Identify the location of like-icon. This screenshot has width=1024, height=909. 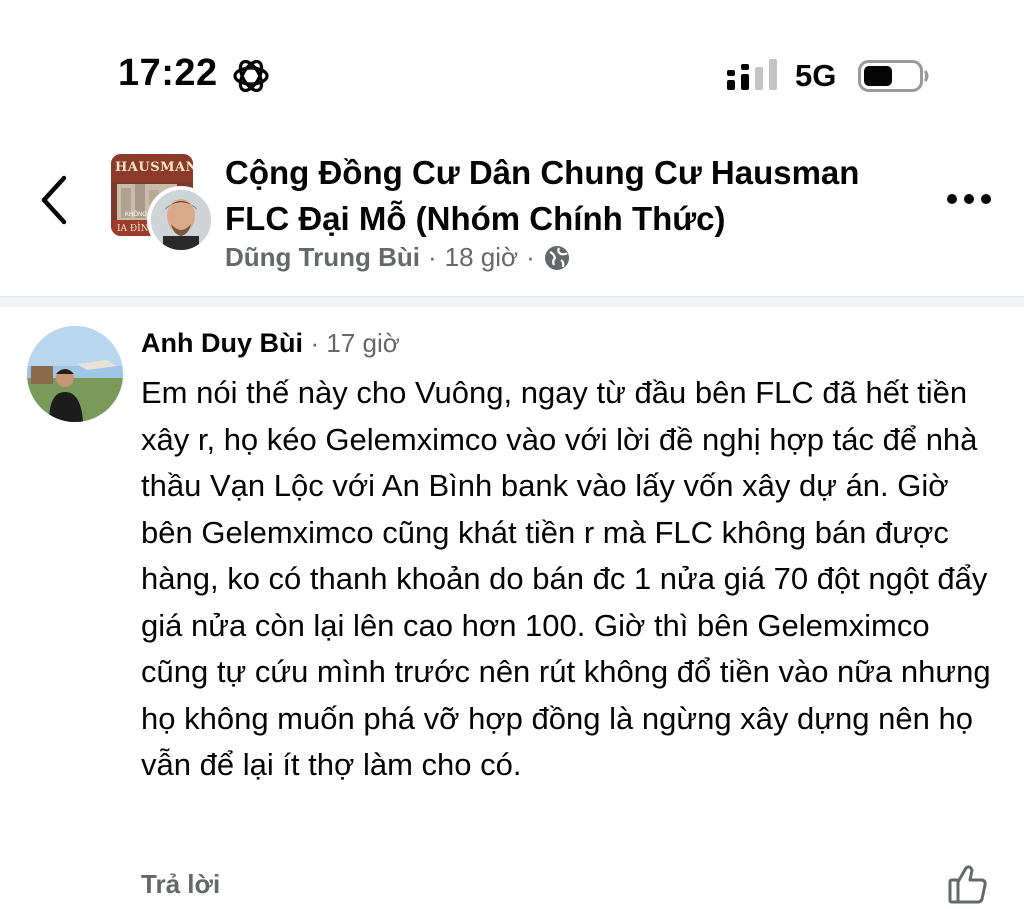
(968, 884).